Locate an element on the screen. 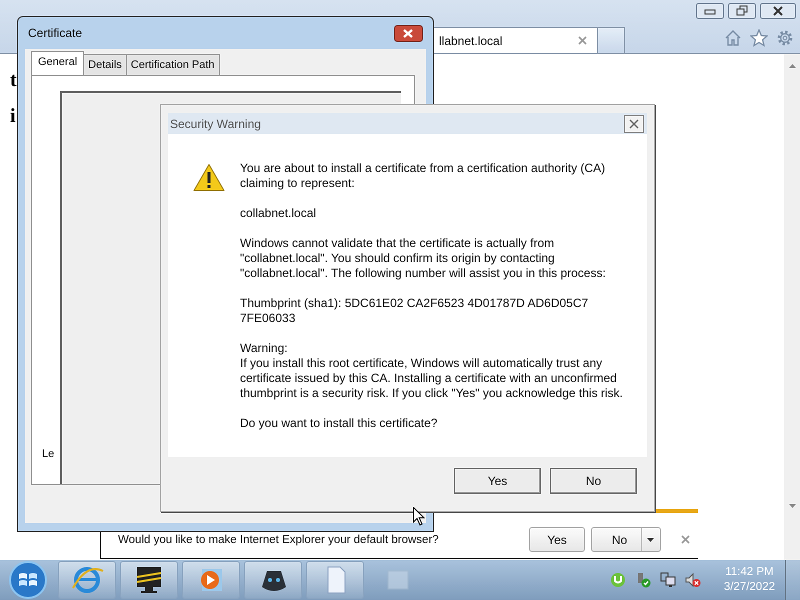 This screenshot has height=600, width=800. message-text: You are about to install a certificate from a certification authority (CA) claiming to represent: is located at coordinates (423, 176).